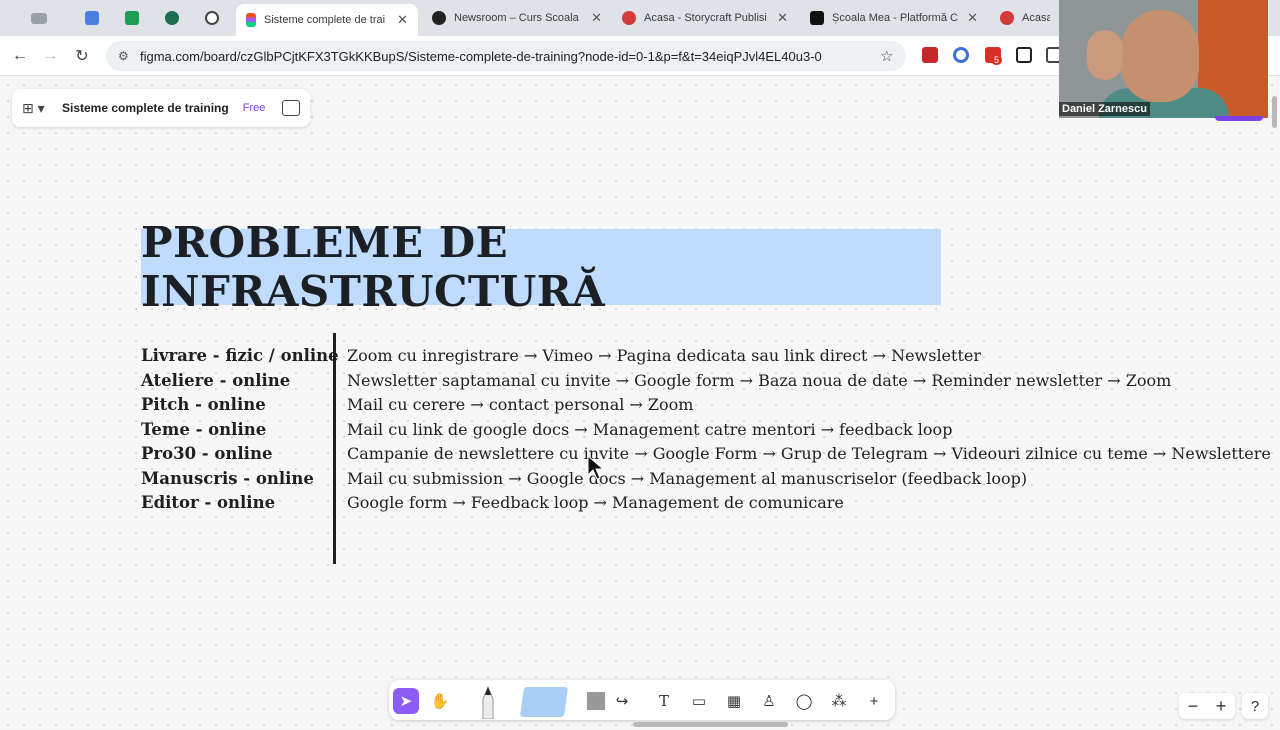  I want to click on presenter-name: Daniel Zarnescu, so click(1104, 109).